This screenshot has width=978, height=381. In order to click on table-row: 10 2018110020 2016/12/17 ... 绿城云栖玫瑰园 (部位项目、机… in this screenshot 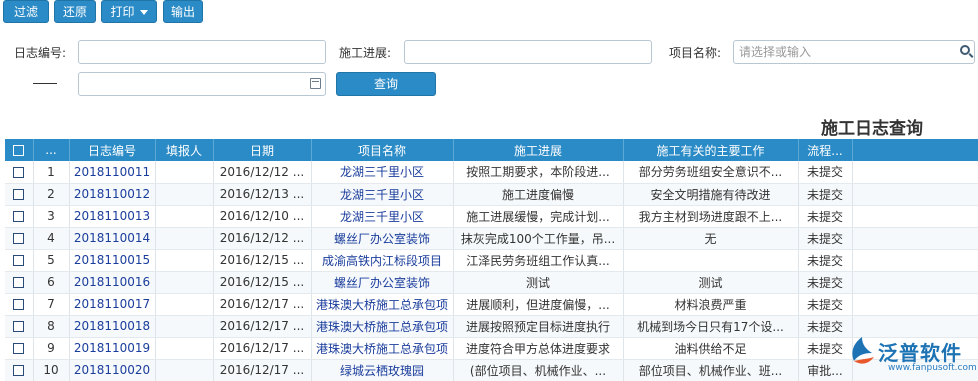, I will do `click(491, 370)`.